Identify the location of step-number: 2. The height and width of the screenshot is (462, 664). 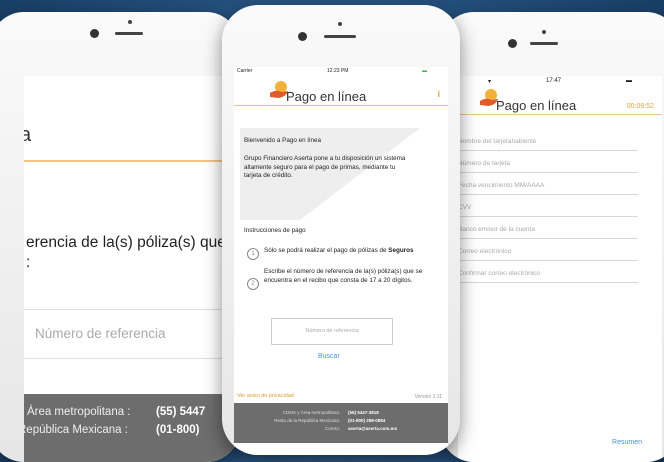
(253, 284).